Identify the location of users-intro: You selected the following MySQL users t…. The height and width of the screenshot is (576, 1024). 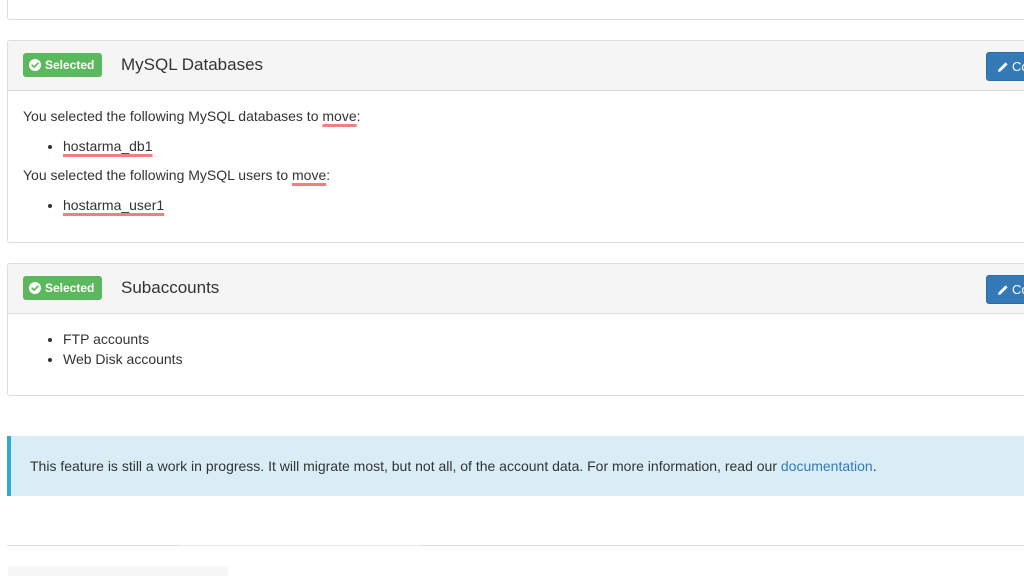
(177, 175).